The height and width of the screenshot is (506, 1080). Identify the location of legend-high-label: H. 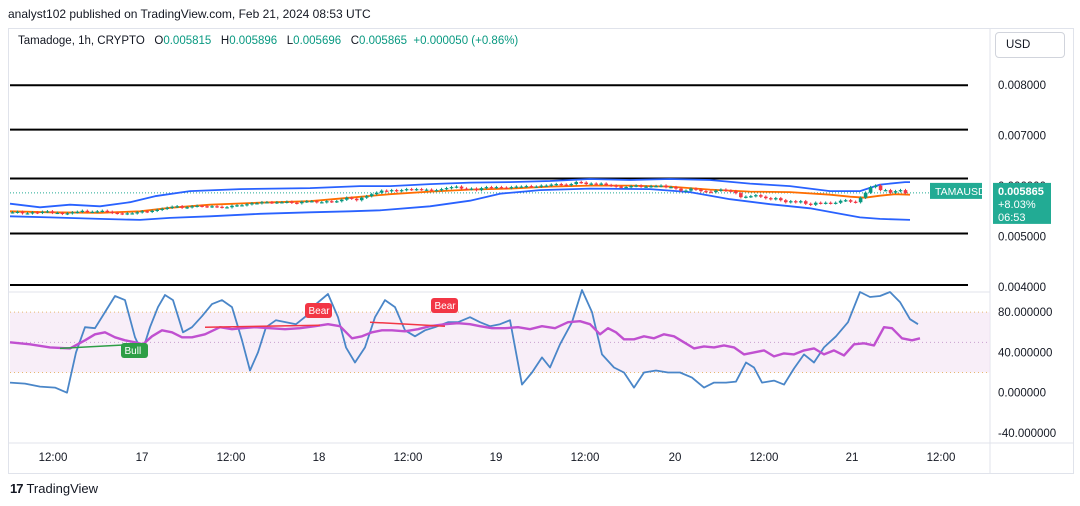
(225, 41).